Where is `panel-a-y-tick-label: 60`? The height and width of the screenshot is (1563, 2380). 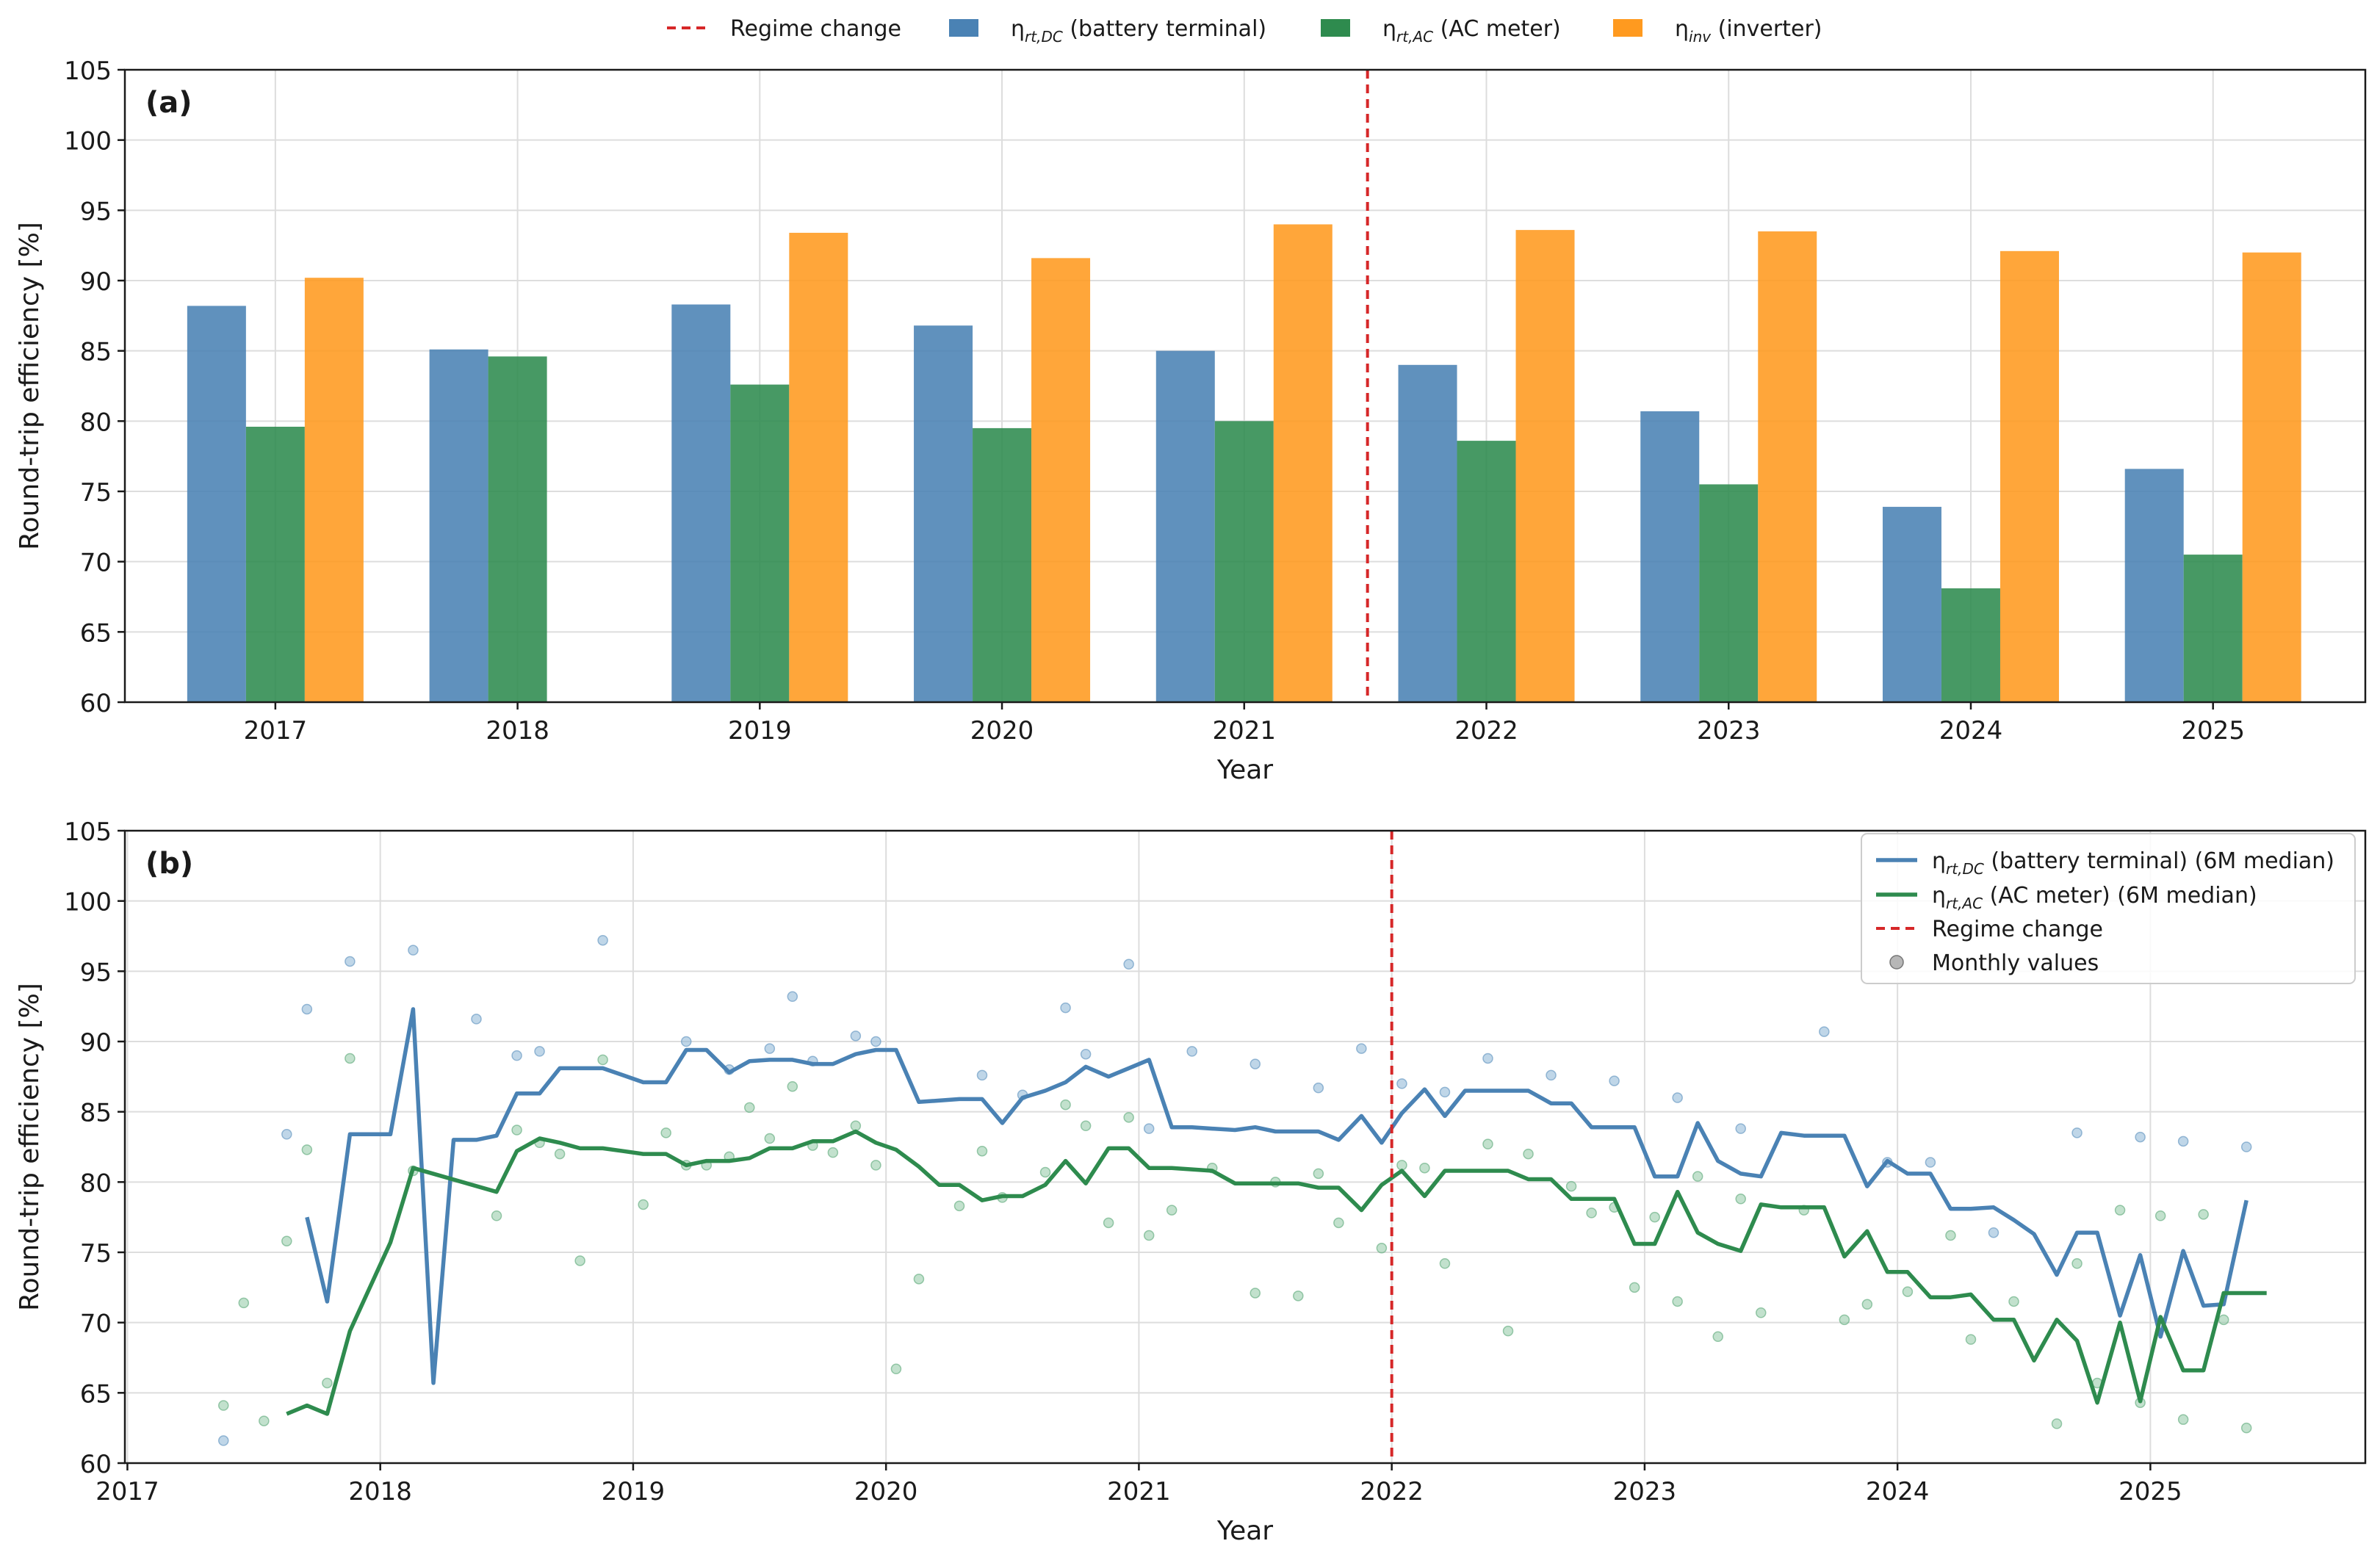 panel-a-y-tick-label: 60 is located at coordinates (96, 703).